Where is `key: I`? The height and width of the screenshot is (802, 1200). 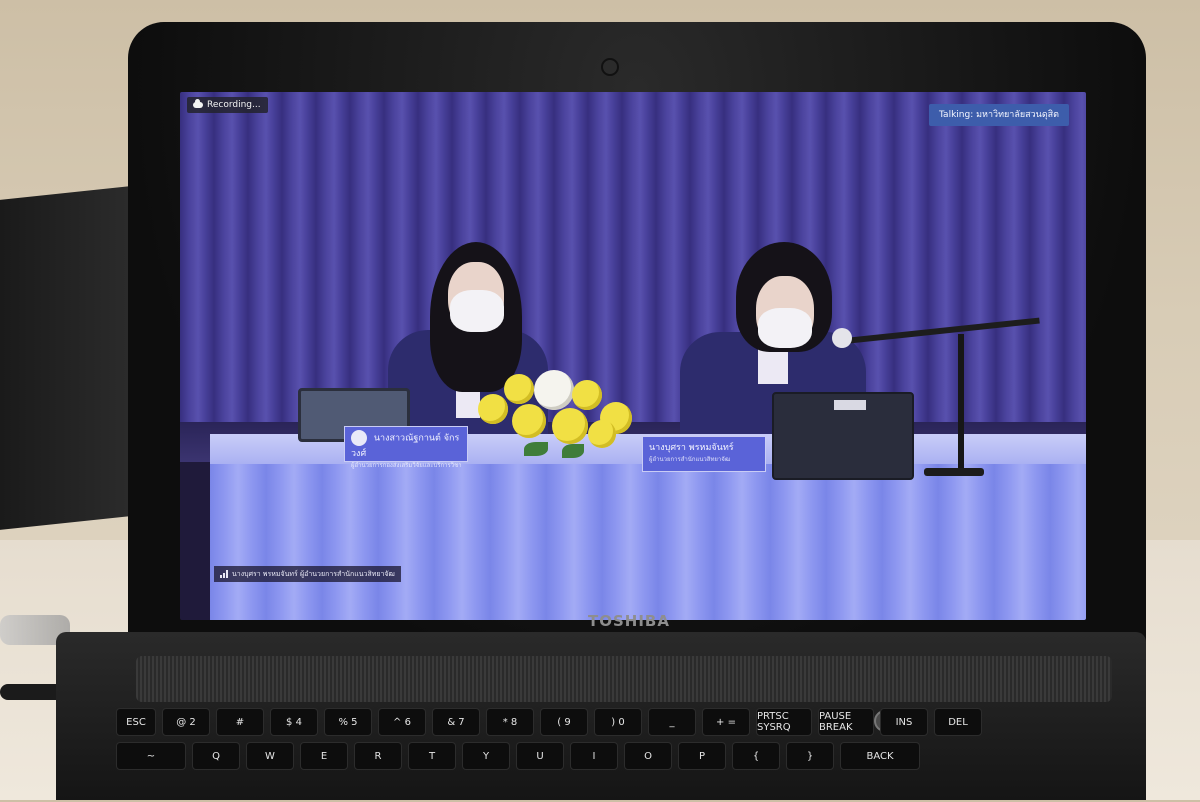
key: I is located at coordinates (594, 756).